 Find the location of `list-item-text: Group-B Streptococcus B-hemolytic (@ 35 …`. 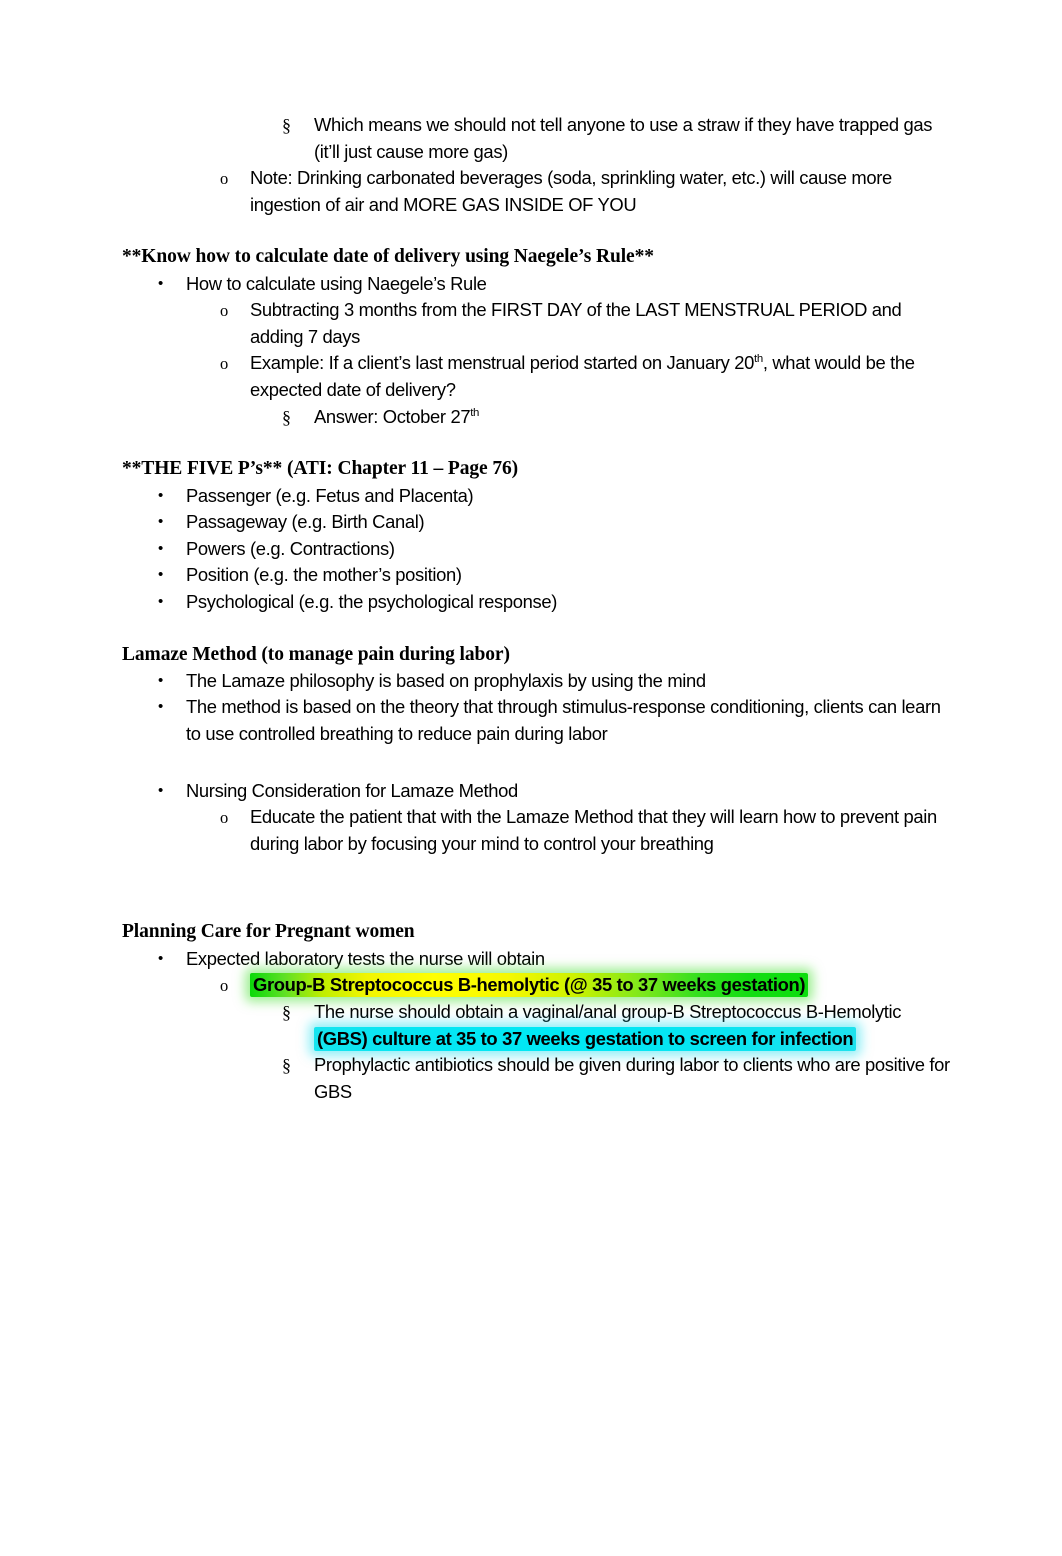

list-item-text: Group-B Streptococcus B-hemolytic (@ 35 … is located at coordinates (601, 985).